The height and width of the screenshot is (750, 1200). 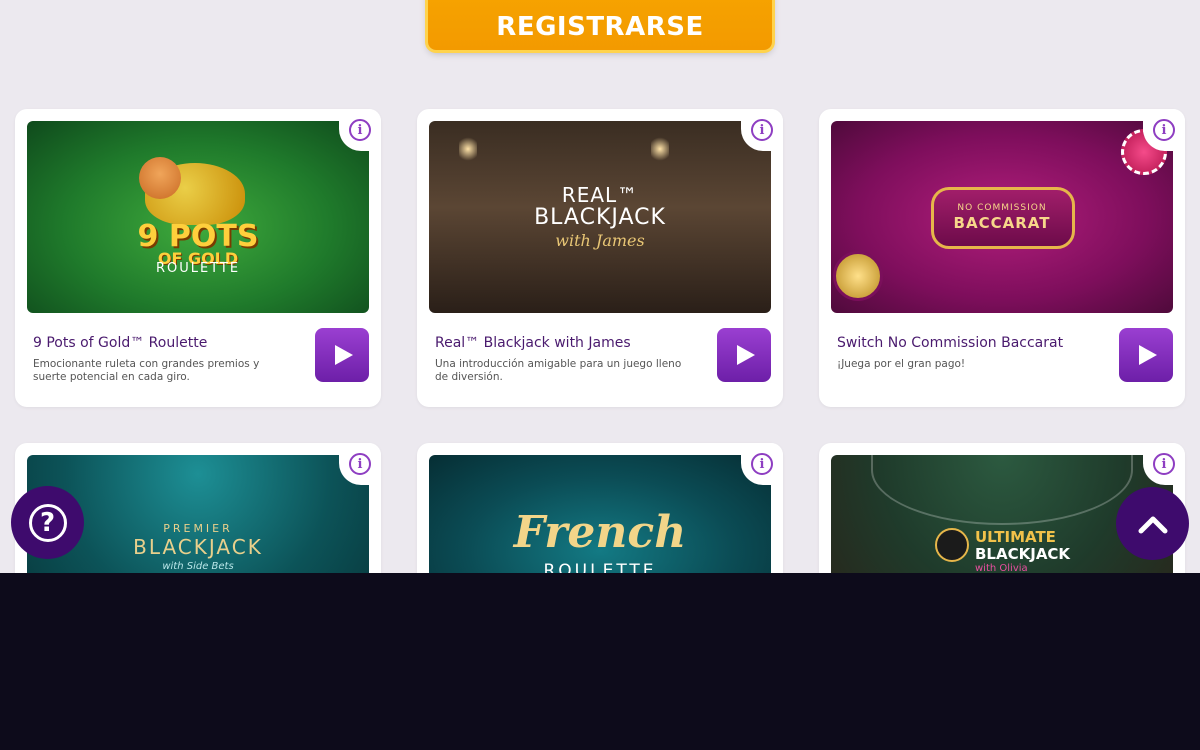 What do you see at coordinates (600, 240) in the screenshot?
I see `thumb-caption: with James` at bounding box center [600, 240].